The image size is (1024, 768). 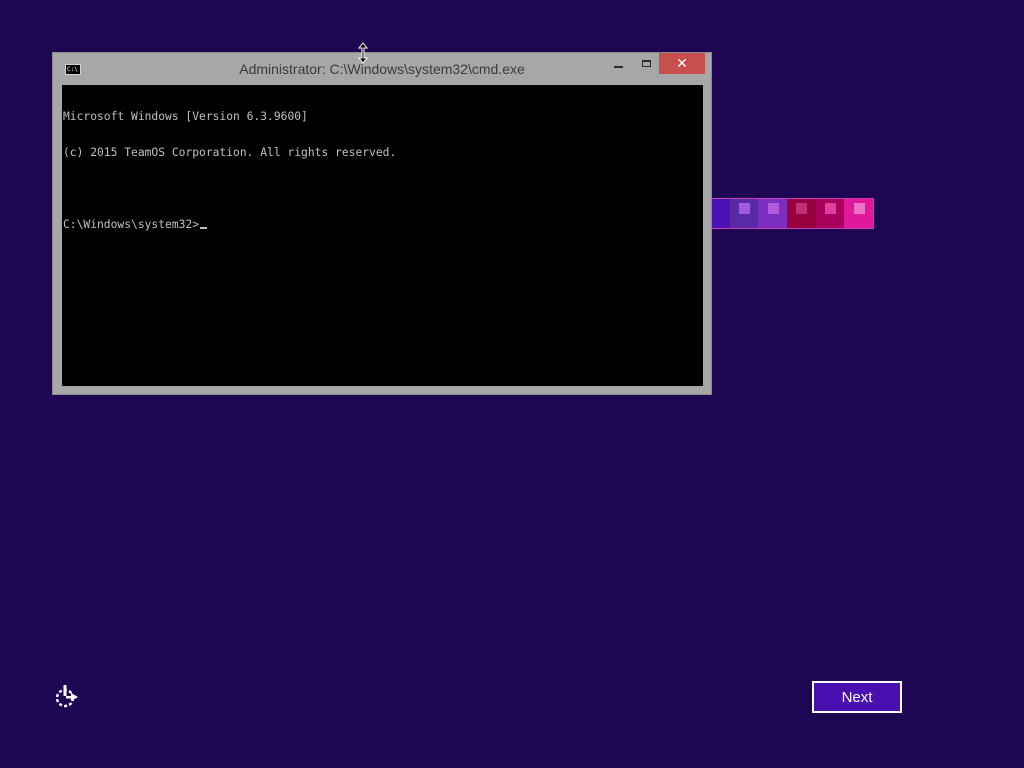 I want to click on minimize-button, so click(x=618, y=63).